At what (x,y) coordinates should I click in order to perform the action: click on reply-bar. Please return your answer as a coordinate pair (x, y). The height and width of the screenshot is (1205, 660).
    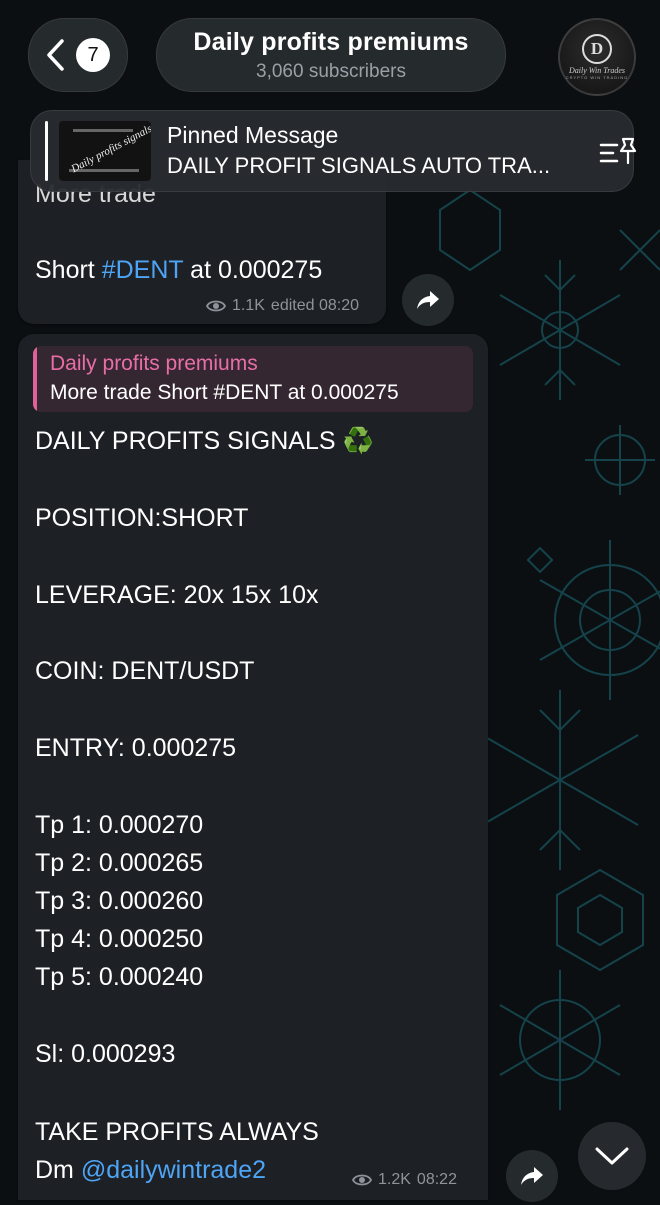
    Looking at the image, I should click on (35, 379).